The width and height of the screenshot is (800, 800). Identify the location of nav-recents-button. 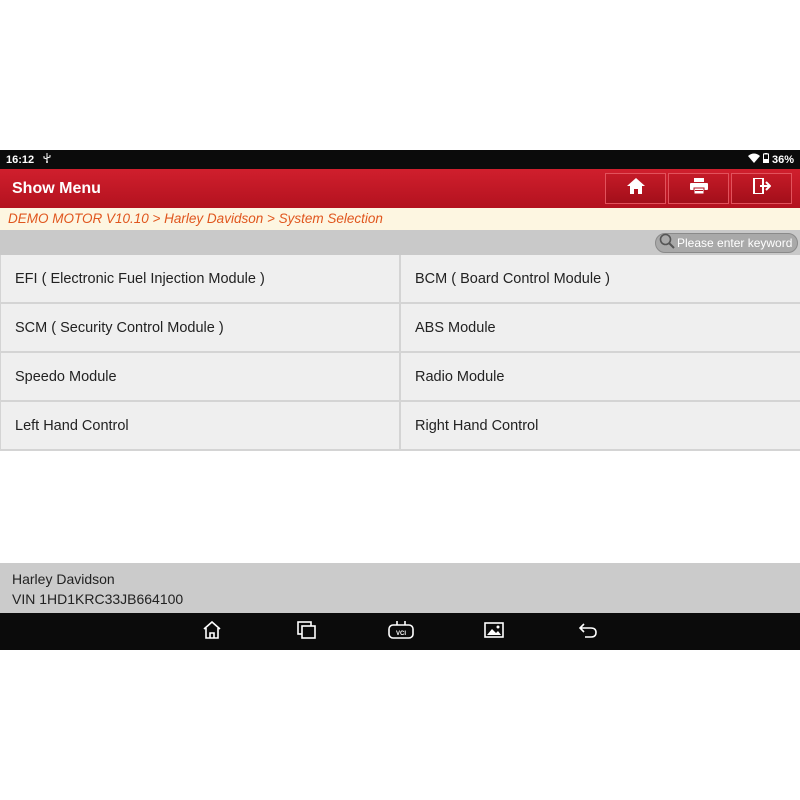
(307, 632).